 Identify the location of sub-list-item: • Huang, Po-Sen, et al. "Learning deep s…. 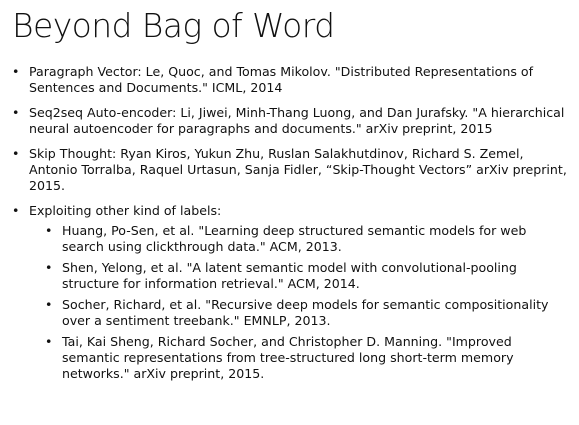
(308, 239).